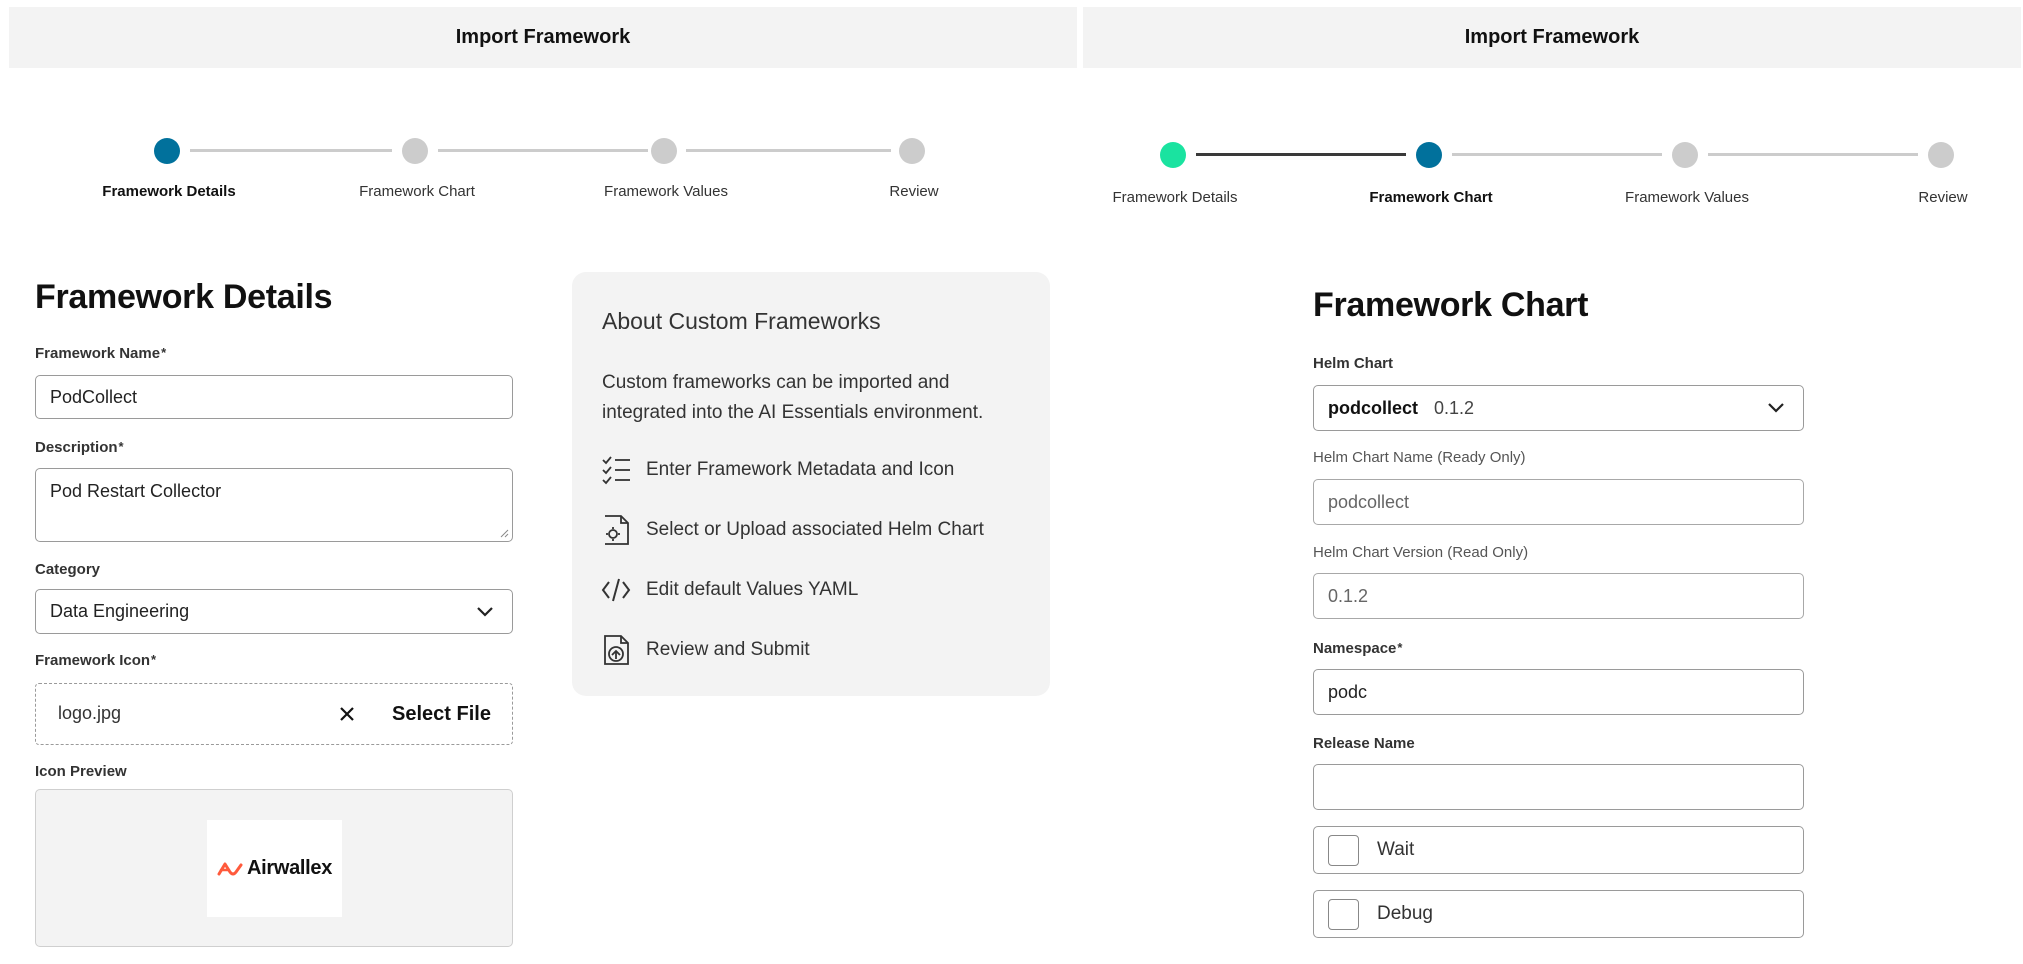 The width and height of the screenshot is (2023, 964). Describe the element at coordinates (184, 297) in the screenshot. I see `section-title: Framework Details` at that location.